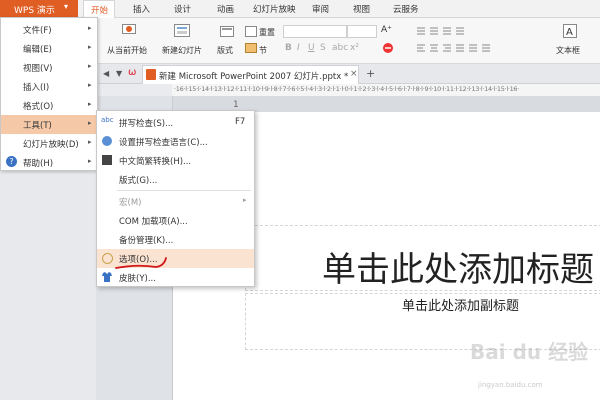 This screenshot has width=600, height=400. I want to click on list-icons, so click(441, 31).